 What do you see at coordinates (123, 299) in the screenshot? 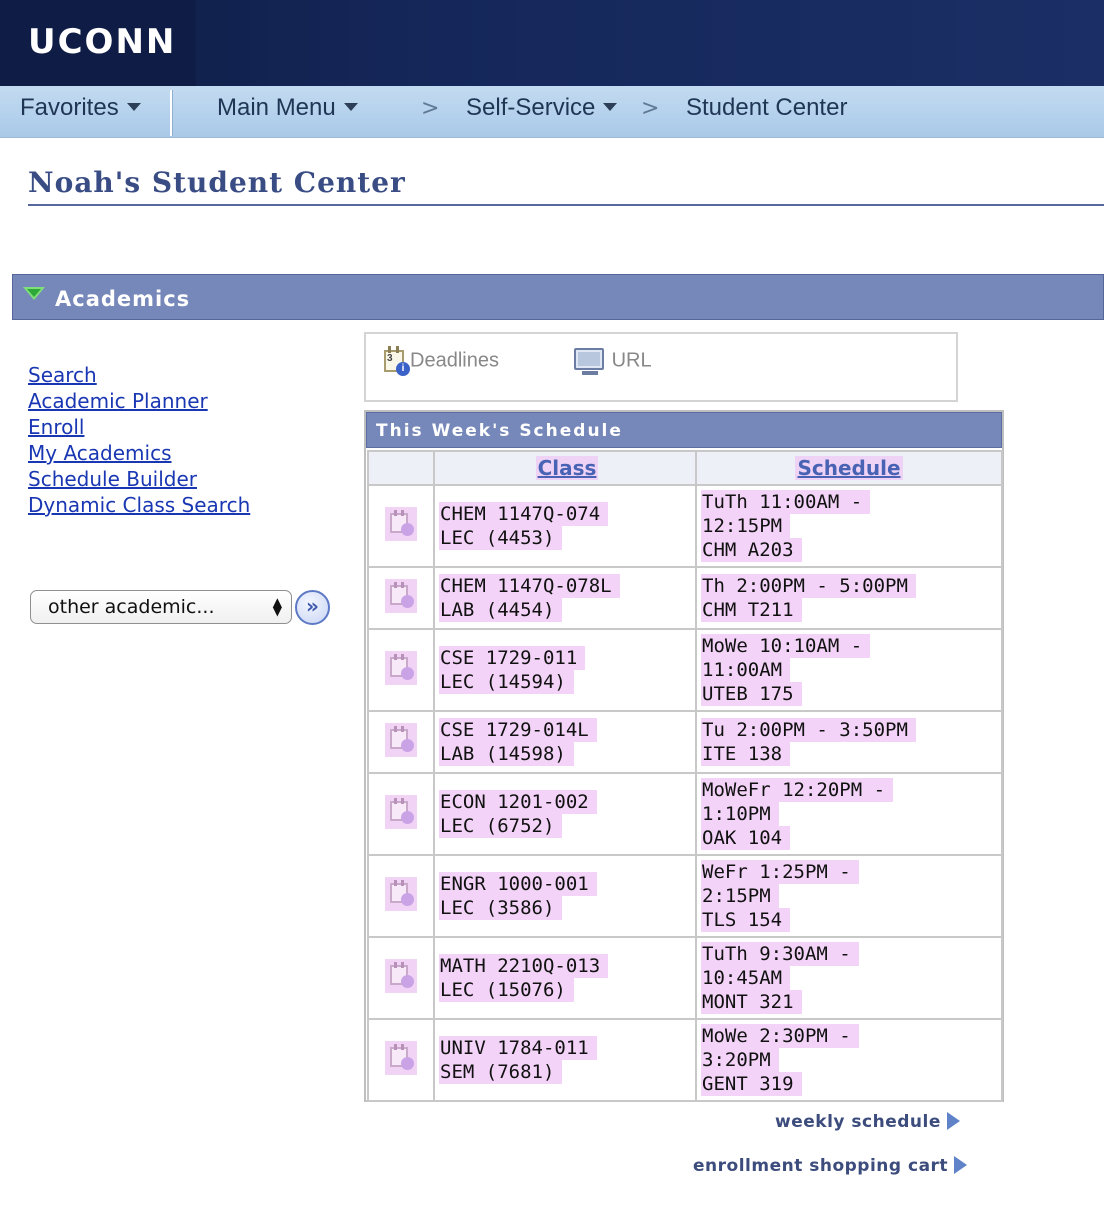
I see `section-title: Academics` at bounding box center [123, 299].